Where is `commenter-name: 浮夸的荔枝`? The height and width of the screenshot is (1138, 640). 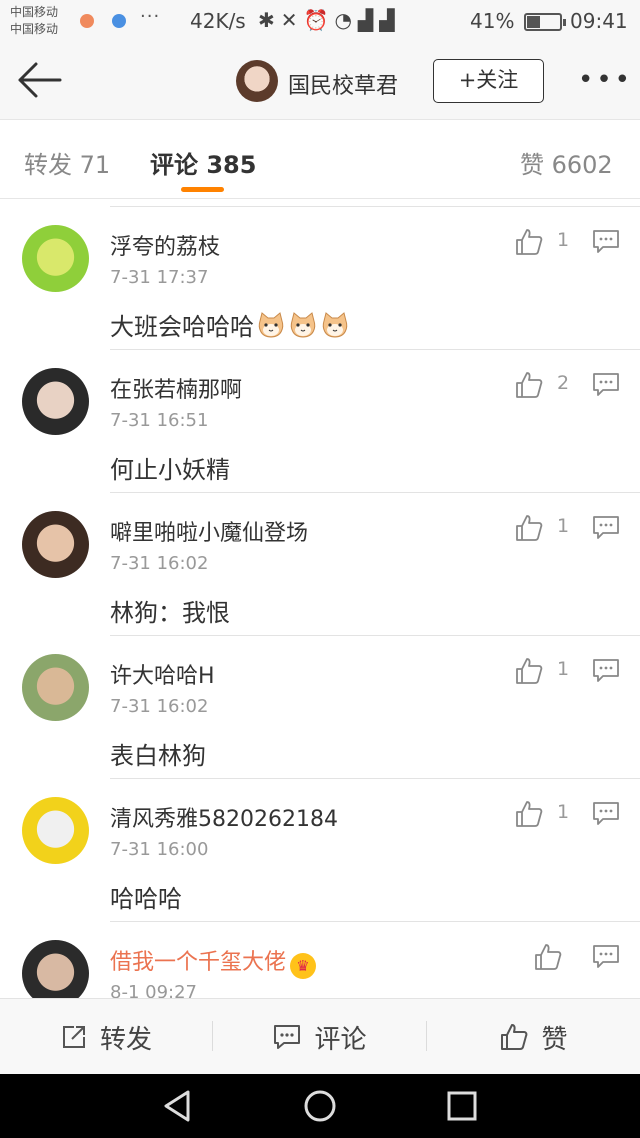 commenter-name: 浮夸的荔枝 is located at coordinates (165, 245).